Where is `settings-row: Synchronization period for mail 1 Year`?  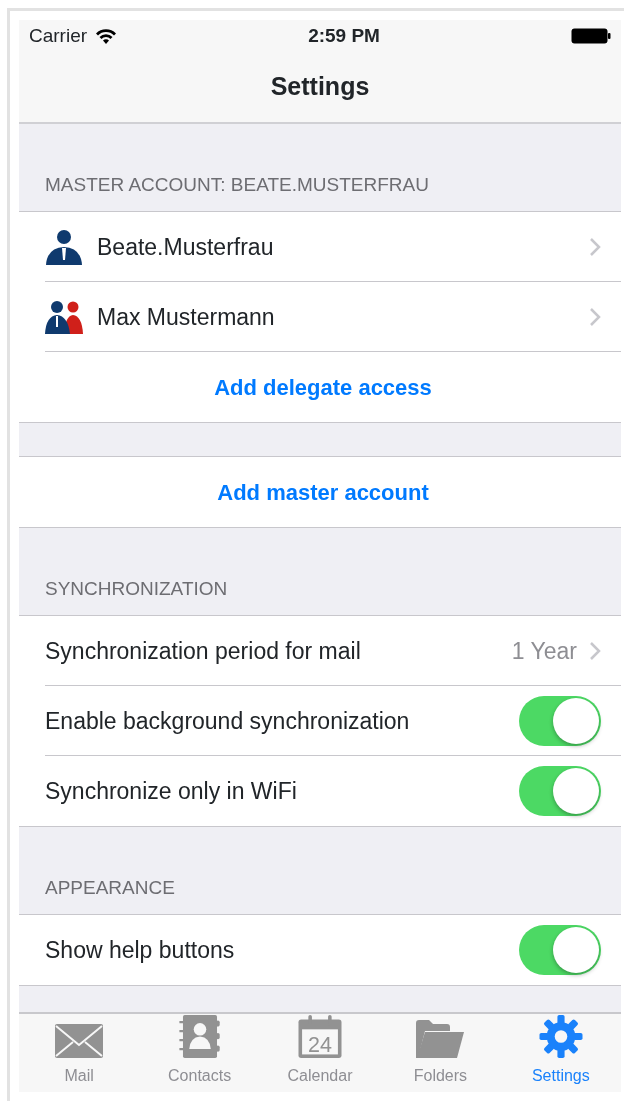 settings-row: Synchronization period for mail 1 Year is located at coordinates (320, 651).